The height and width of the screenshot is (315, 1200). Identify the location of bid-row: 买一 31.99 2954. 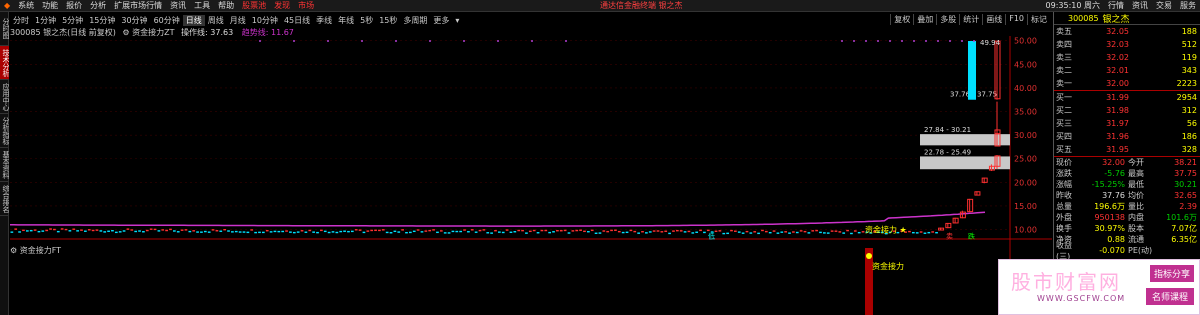
(1127, 97).